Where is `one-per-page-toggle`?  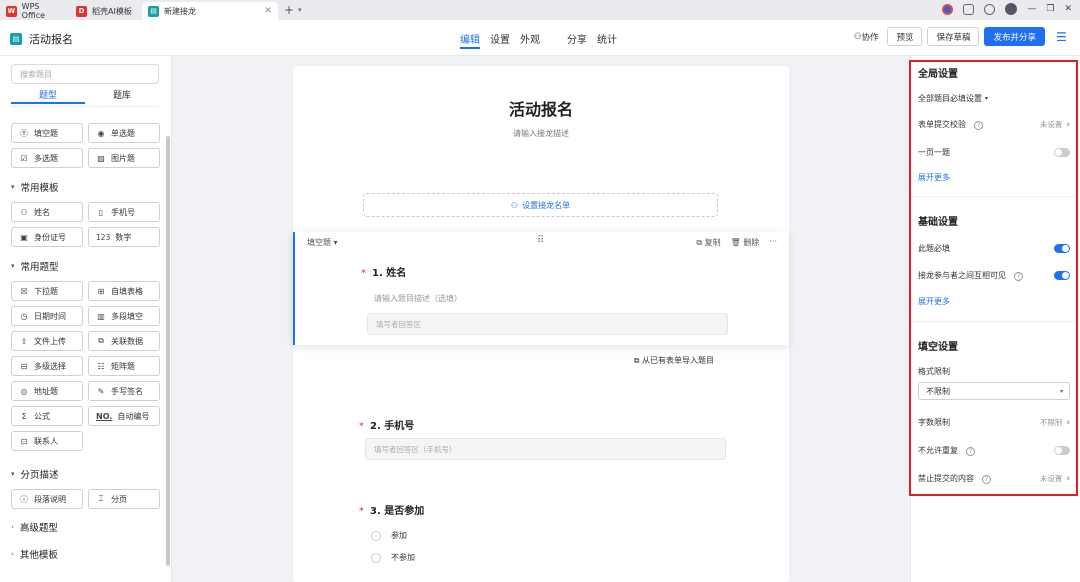 one-per-page-toggle is located at coordinates (1062, 152).